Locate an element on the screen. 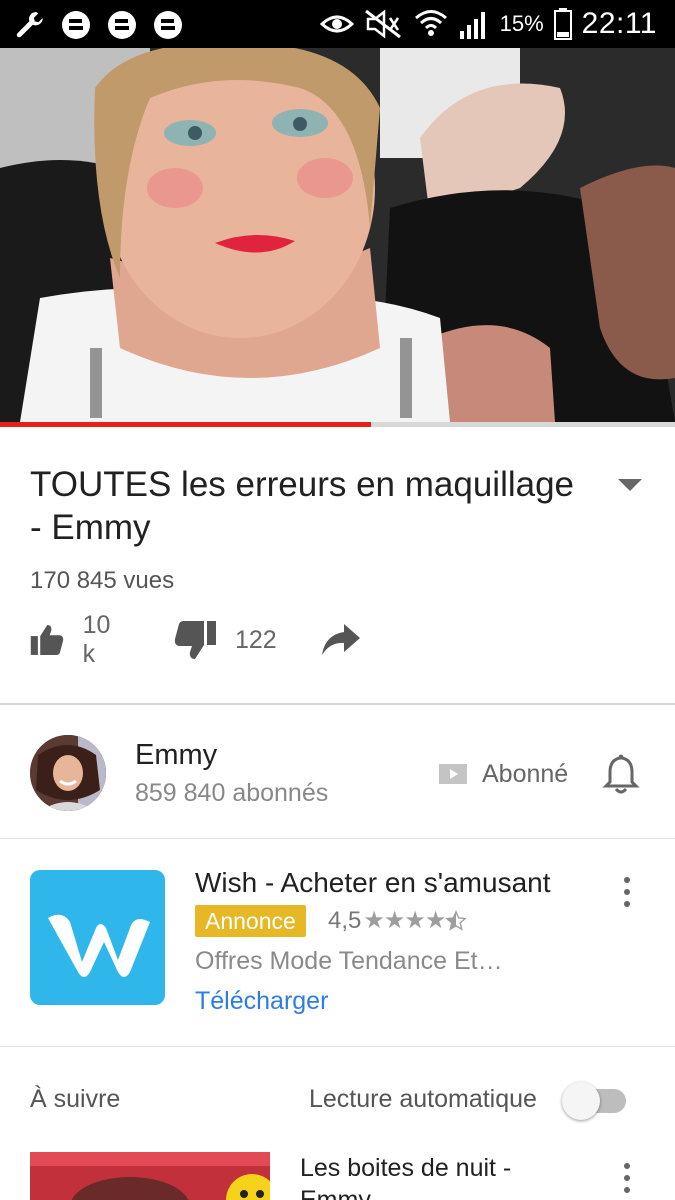  playback-progress-fill is located at coordinates (186, 424).